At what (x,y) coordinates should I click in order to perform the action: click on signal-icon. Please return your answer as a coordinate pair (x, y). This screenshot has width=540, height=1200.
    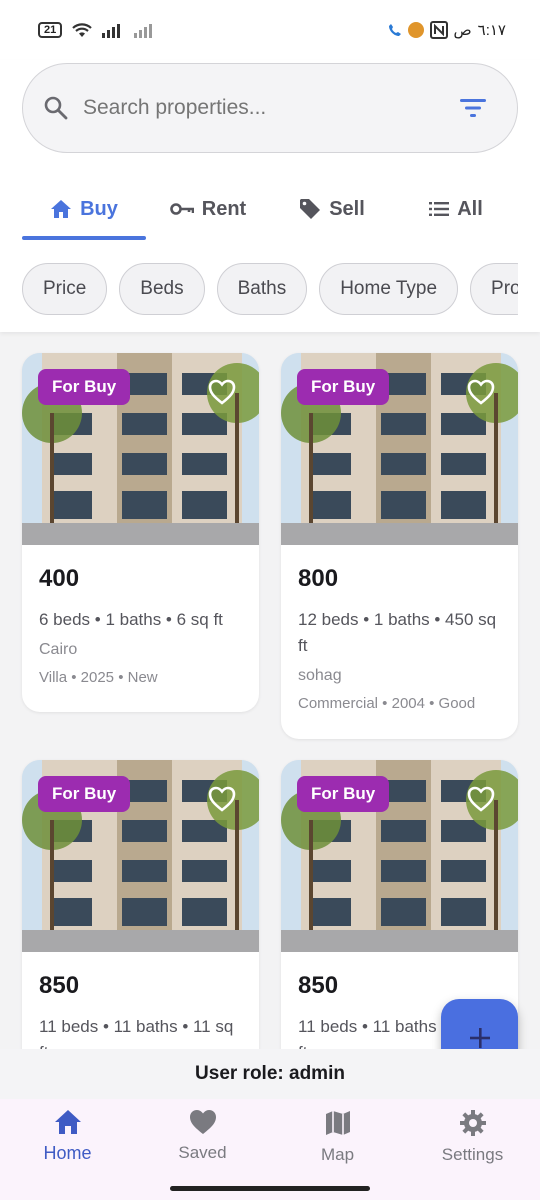
    Looking at the image, I should click on (111, 31).